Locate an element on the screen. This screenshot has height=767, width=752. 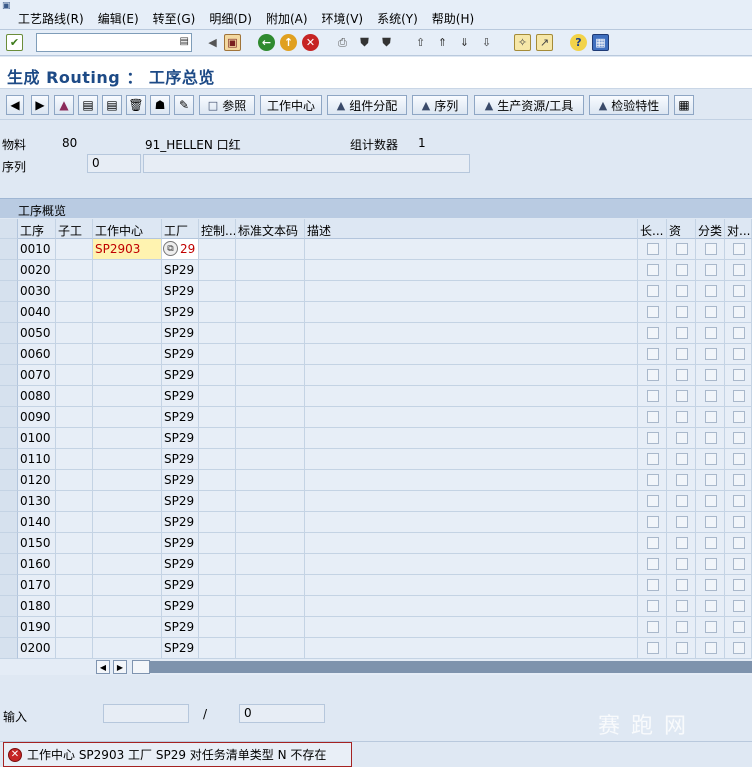
header-overview-button: ▲ is located at coordinates (64, 105).